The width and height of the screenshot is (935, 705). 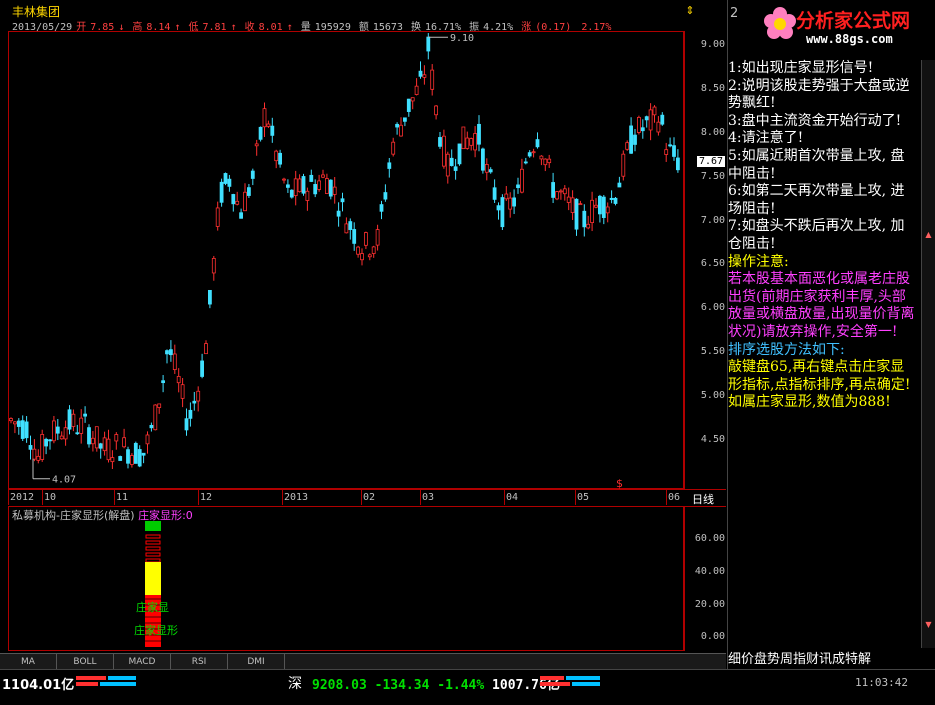 What do you see at coordinates (346, 578) in the screenshot?
I see `indicator-chart: 庄家显庄家显形` at bounding box center [346, 578].